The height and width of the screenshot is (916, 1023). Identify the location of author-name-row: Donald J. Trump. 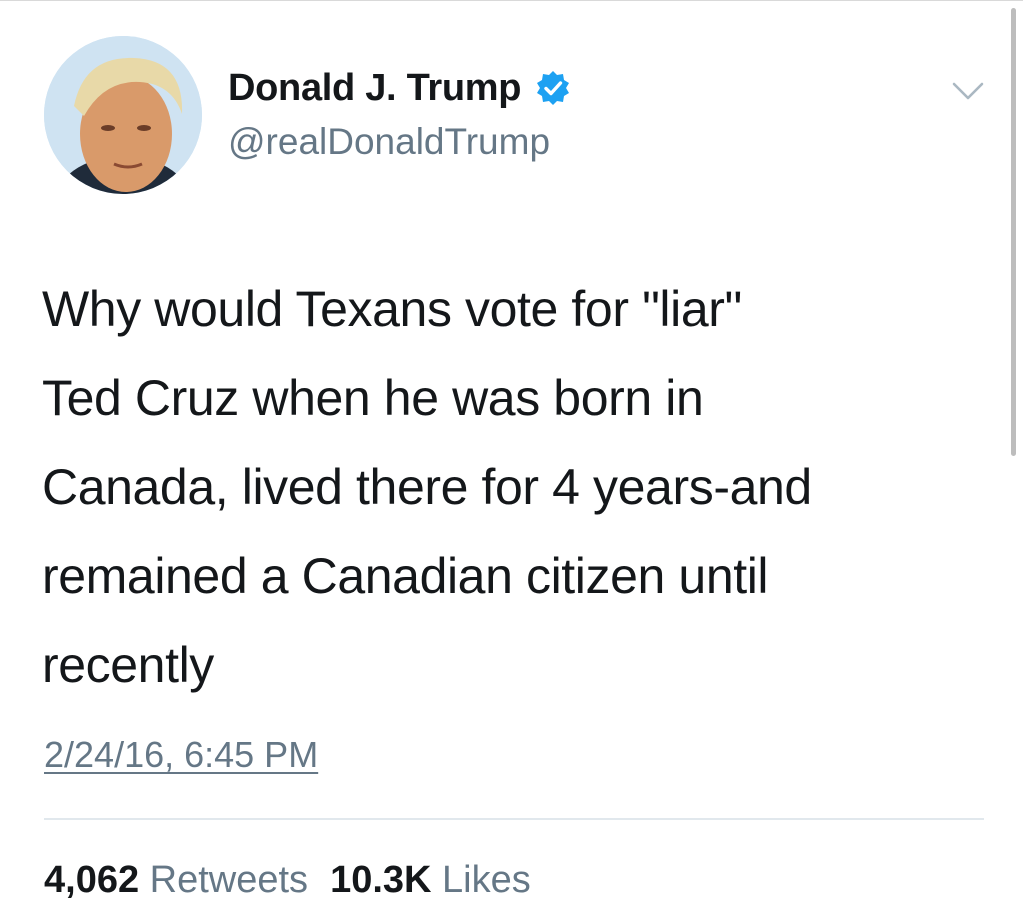
(399, 88).